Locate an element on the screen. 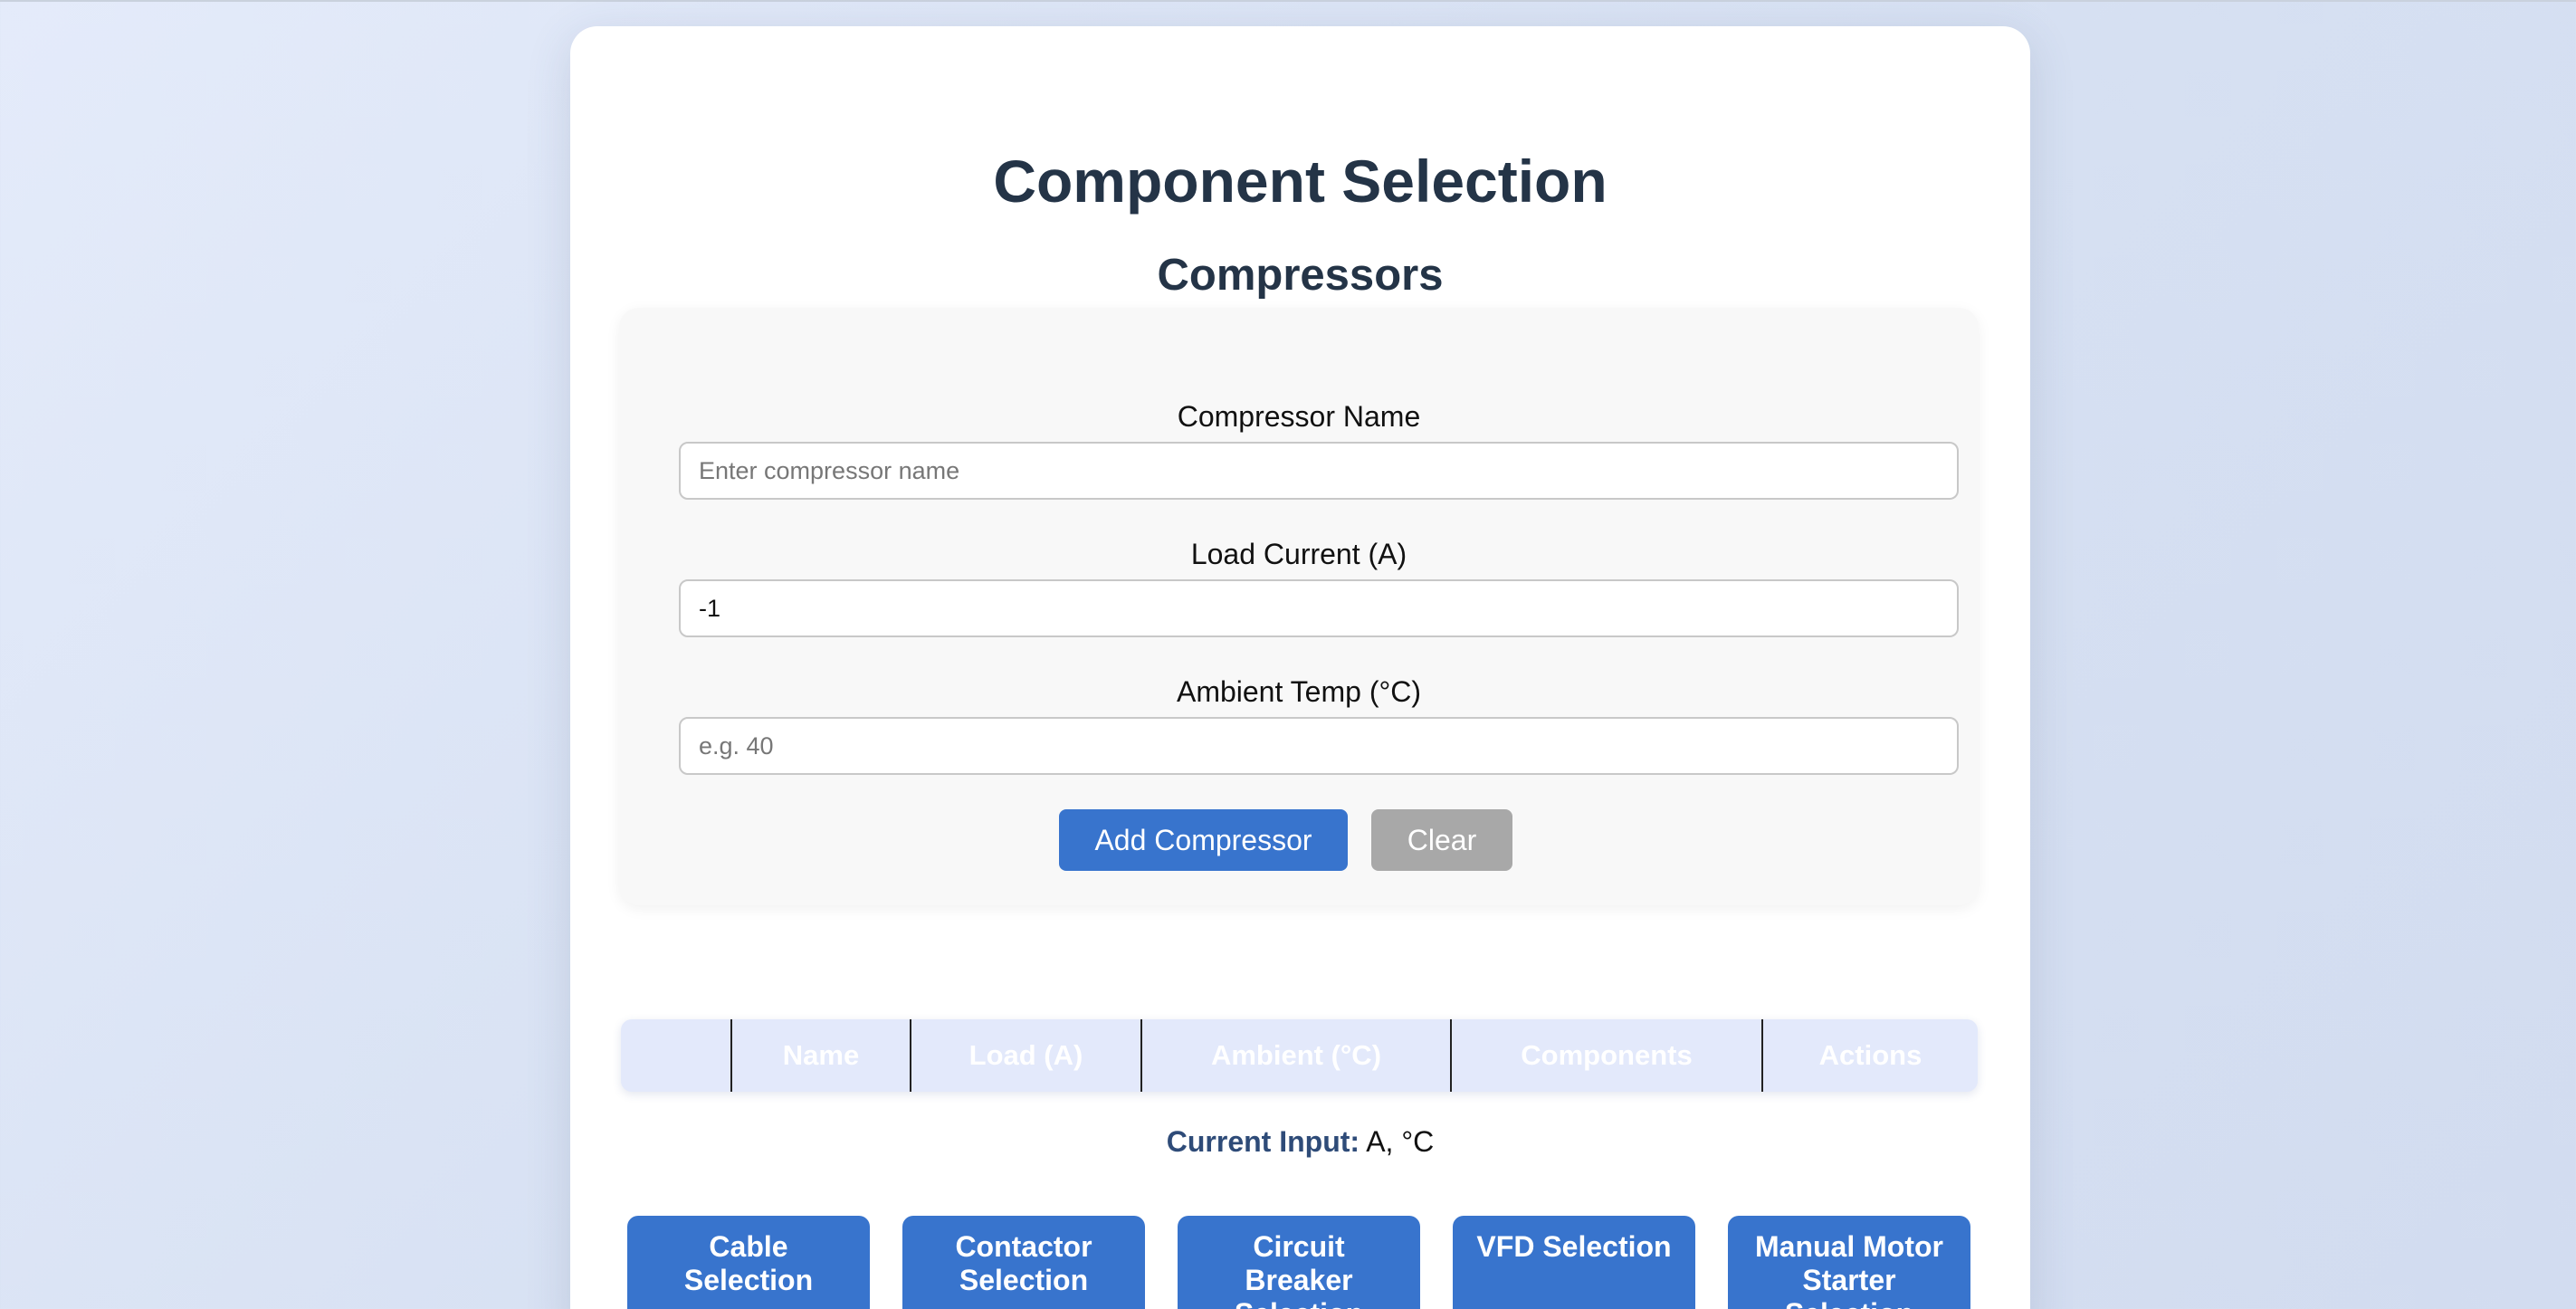 The height and width of the screenshot is (1309, 2576). load-current-label: Load Current (A) is located at coordinates (1298, 554).